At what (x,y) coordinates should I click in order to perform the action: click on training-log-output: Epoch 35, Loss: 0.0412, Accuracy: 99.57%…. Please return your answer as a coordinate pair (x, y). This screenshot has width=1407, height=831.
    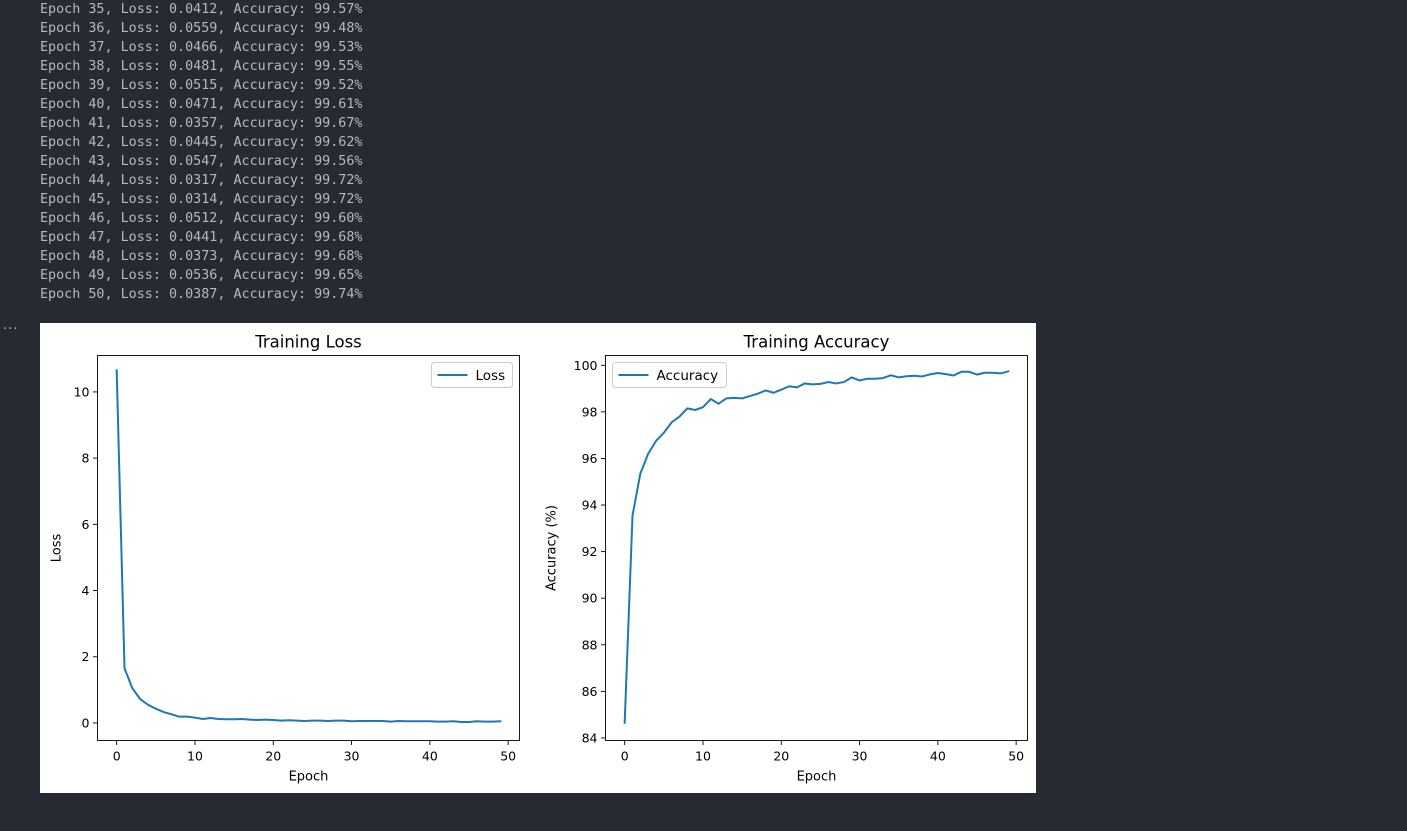
    Looking at the image, I should click on (201, 152).